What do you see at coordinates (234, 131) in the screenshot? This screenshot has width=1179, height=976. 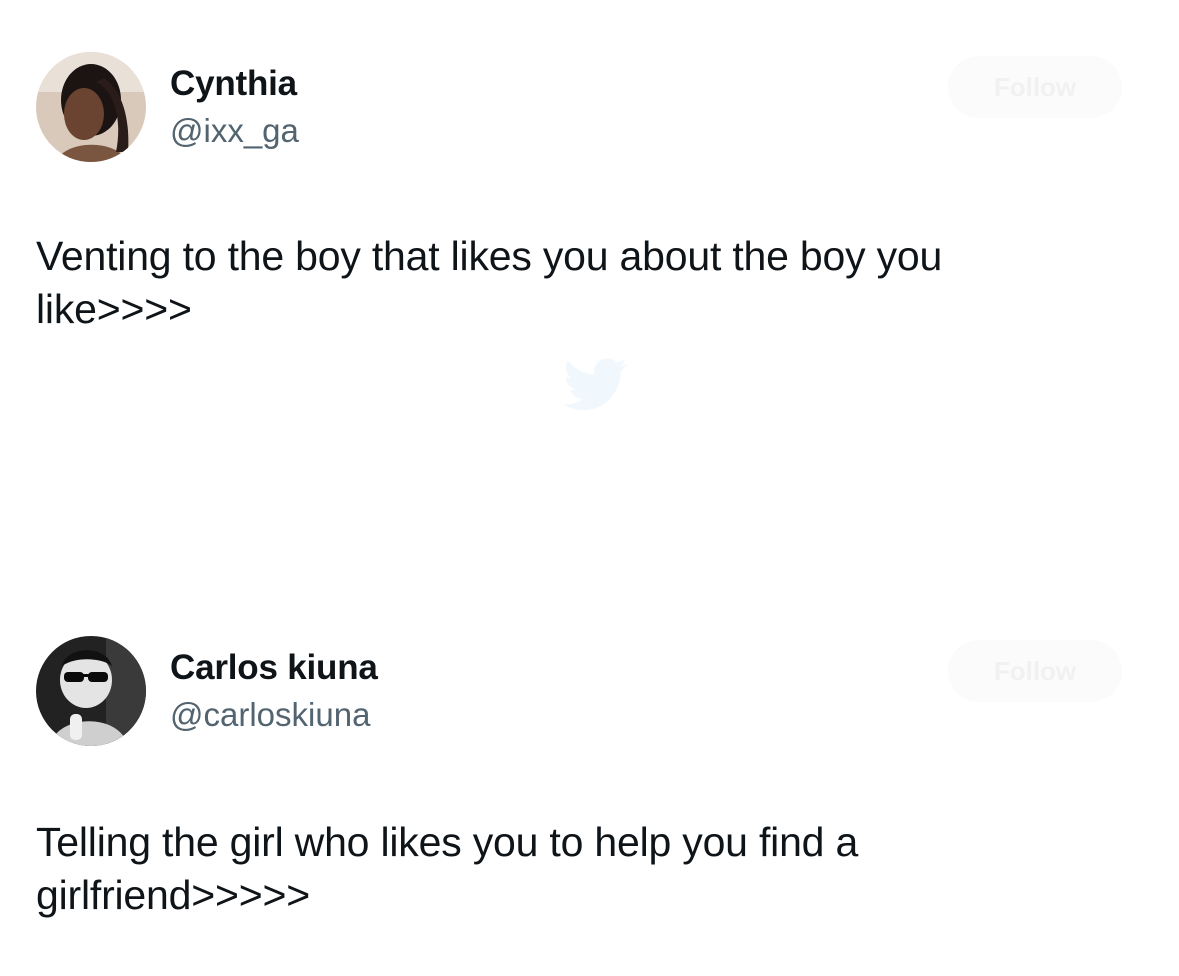 I see `user-handle: @ixx_ga` at bounding box center [234, 131].